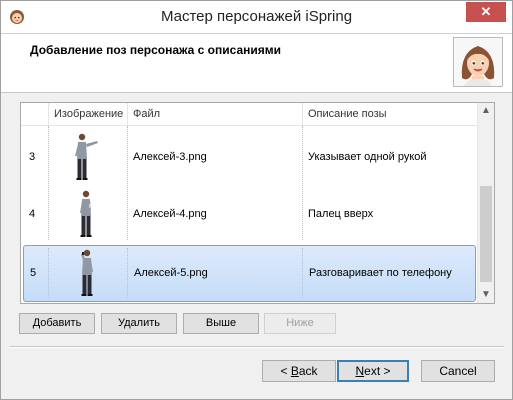 The image size is (513, 400). What do you see at coordinates (367, 157) in the screenshot?
I see `row-pose-description: Указывает одной рукой` at bounding box center [367, 157].